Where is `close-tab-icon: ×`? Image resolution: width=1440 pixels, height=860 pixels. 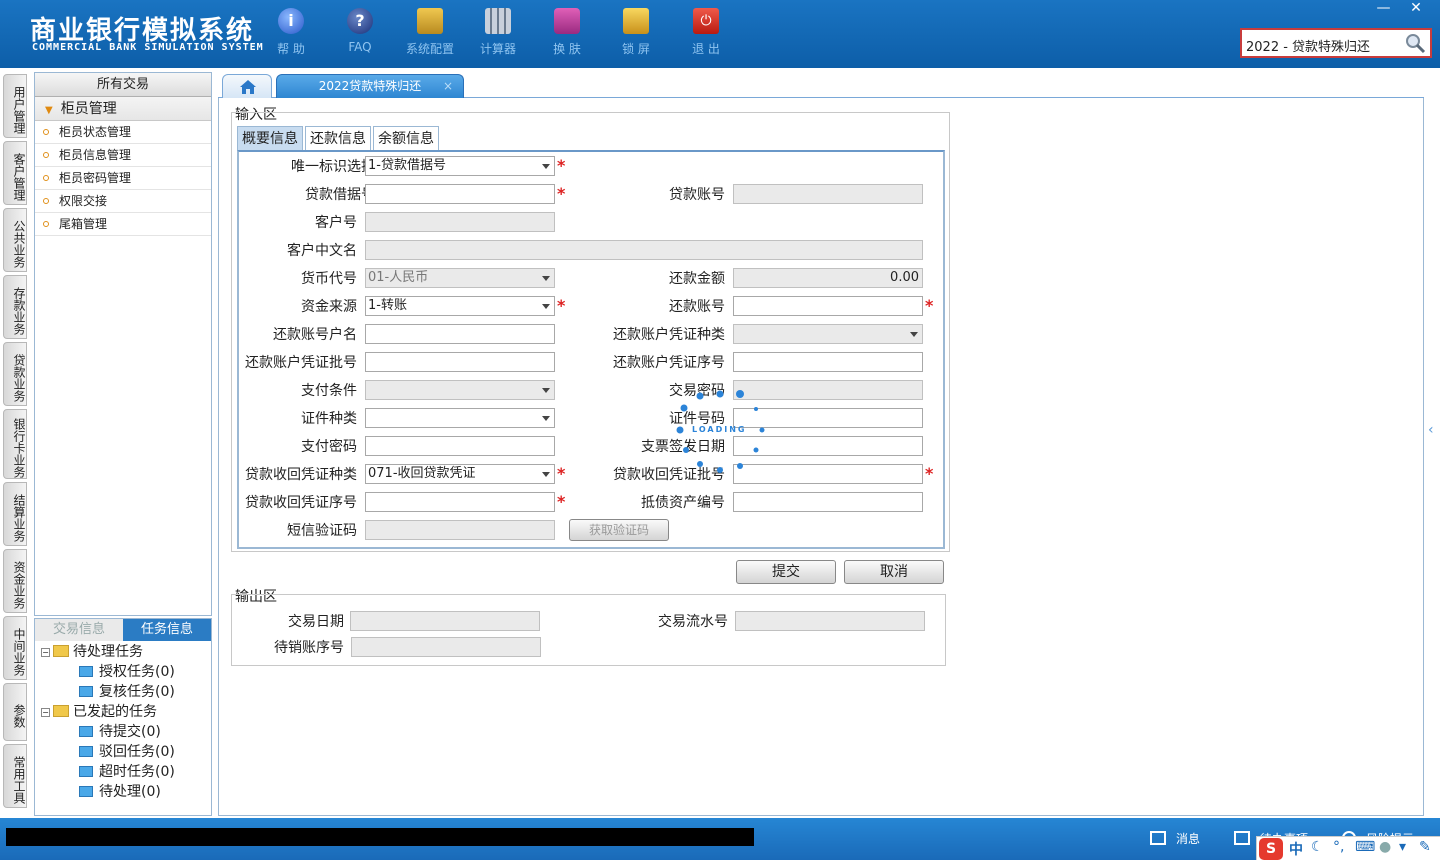 close-tab-icon: × is located at coordinates (448, 86).